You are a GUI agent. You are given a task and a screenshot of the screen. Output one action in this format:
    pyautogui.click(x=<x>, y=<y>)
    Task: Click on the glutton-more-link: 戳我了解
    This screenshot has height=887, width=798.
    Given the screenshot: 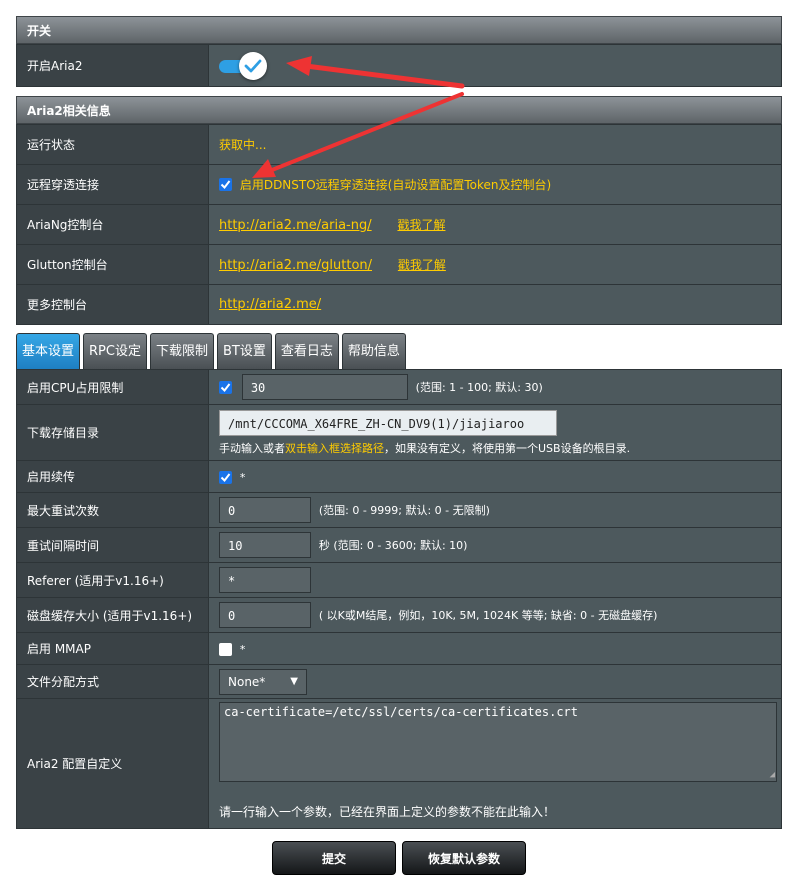 What is the action you would take?
    pyautogui.click(x=422, y=265)
    